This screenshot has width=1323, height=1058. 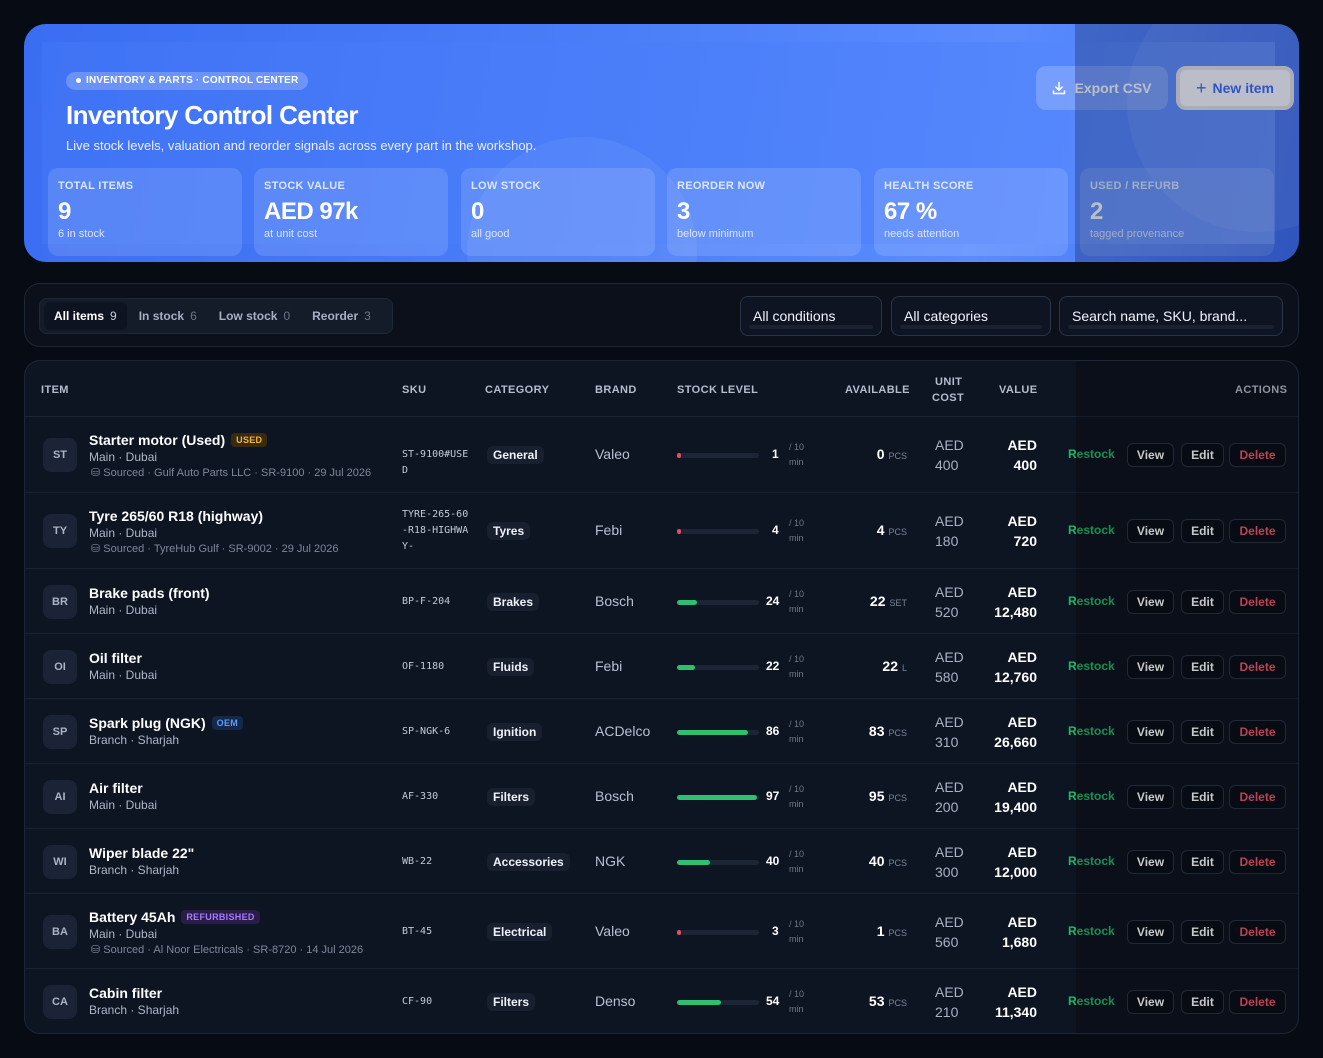 What do you see at coordinates (193, 316) in the screenshot?
I see `tab-count: 6` at bounding box center [193, 316].